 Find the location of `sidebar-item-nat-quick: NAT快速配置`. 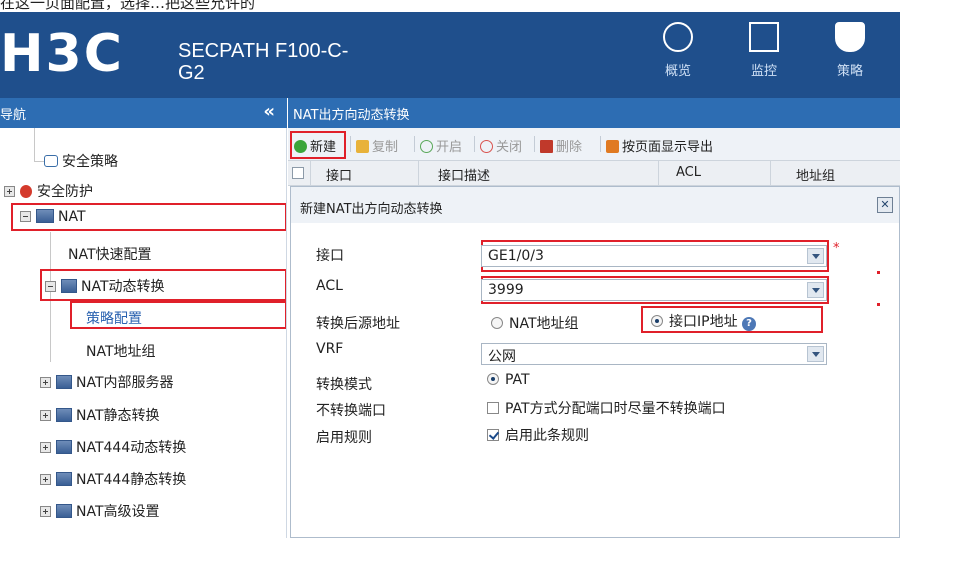

sidebar-item-nat-quick: NAT快速配置 is located at coordinates (110, 254).